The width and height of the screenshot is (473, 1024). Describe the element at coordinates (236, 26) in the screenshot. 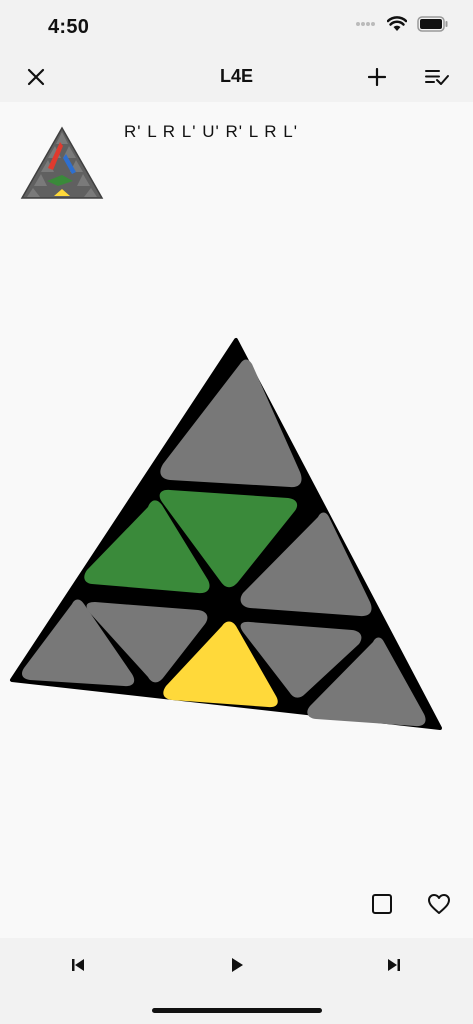

I see `status-bar: 4:50` at that location.